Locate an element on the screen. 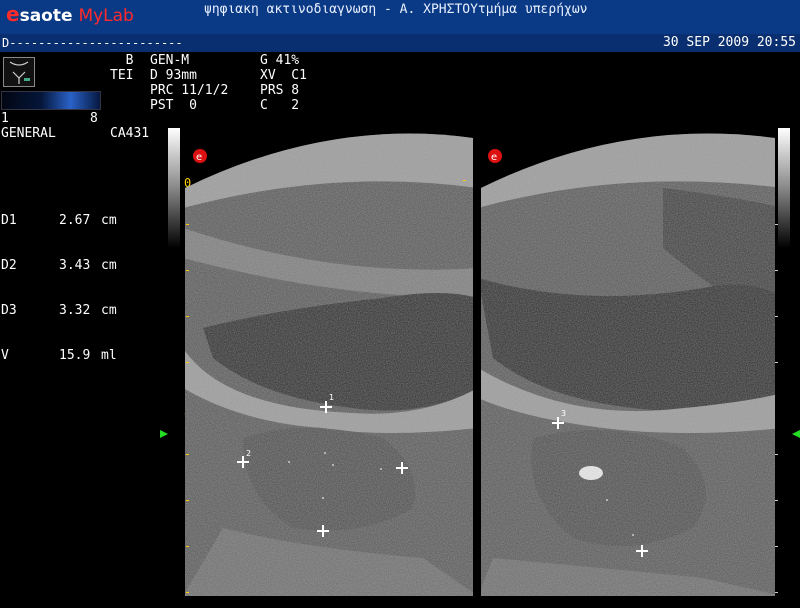 The image size is (800, 608). date-time: 30 SEP 2009 20:55 is located at coordinates (729, 42).